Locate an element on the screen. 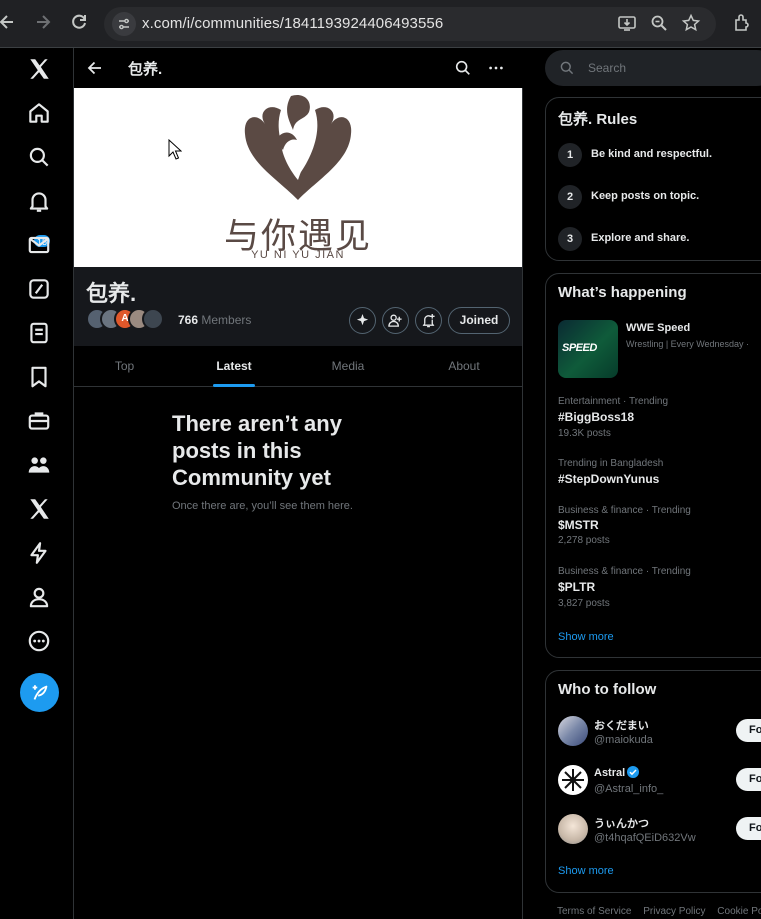  address-bar: x.com/i/communities/1841193924406493556 is located at coordinates (410, 24).